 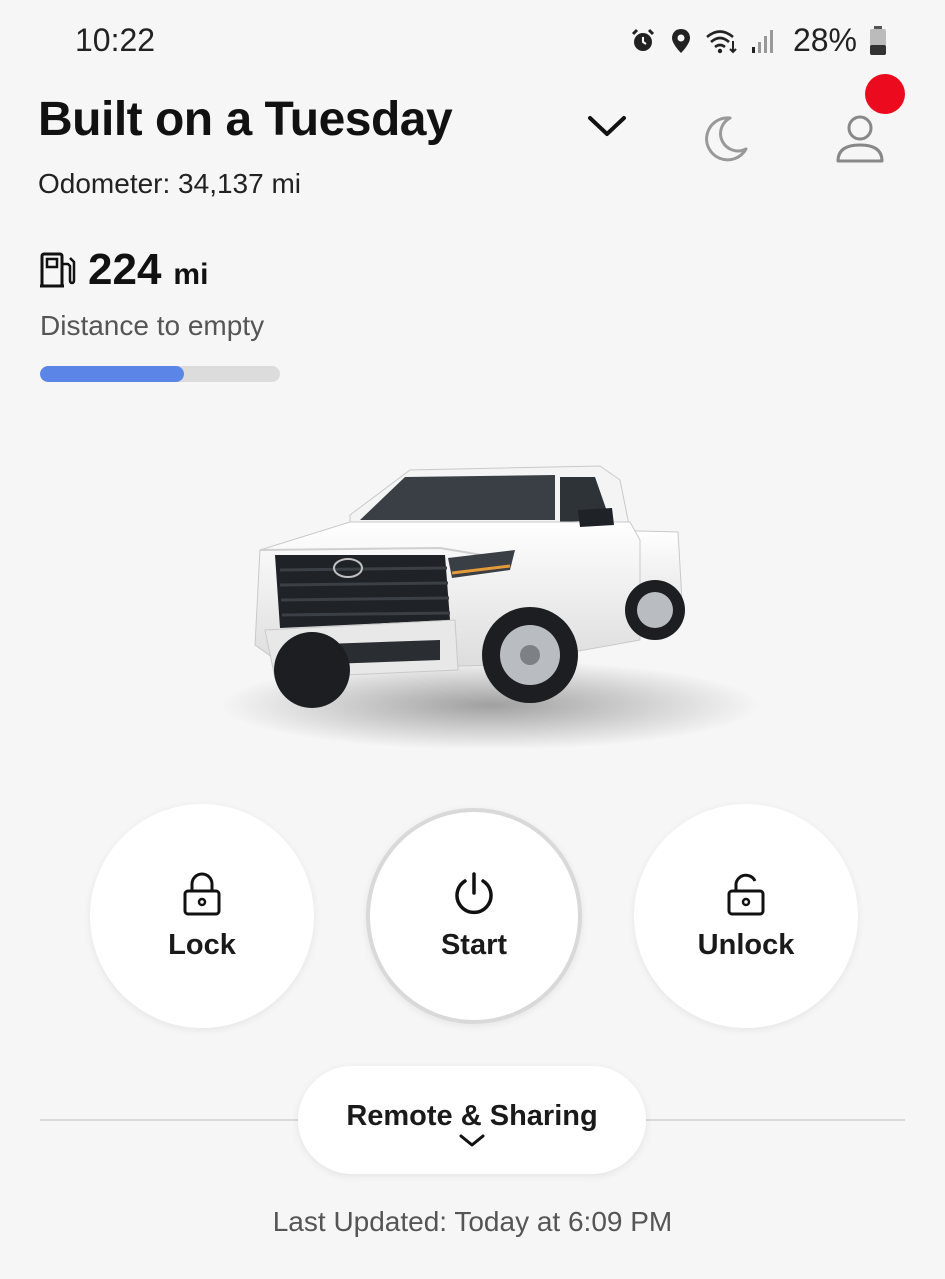 What do you see at coordinates (885, 94) in the screenshot?
I see `notification-badge` at bounding box center [885, 94].